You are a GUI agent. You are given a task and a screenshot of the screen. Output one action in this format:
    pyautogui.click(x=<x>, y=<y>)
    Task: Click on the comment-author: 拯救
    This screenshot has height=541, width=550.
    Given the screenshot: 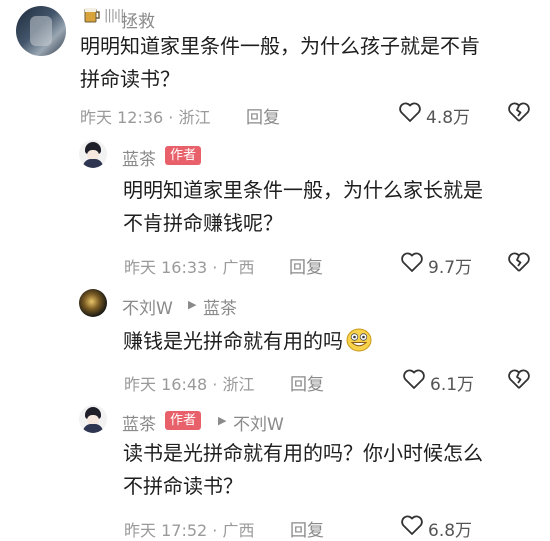 What is the action you would take?
    pyautogui.click(x=138, y=19)
    